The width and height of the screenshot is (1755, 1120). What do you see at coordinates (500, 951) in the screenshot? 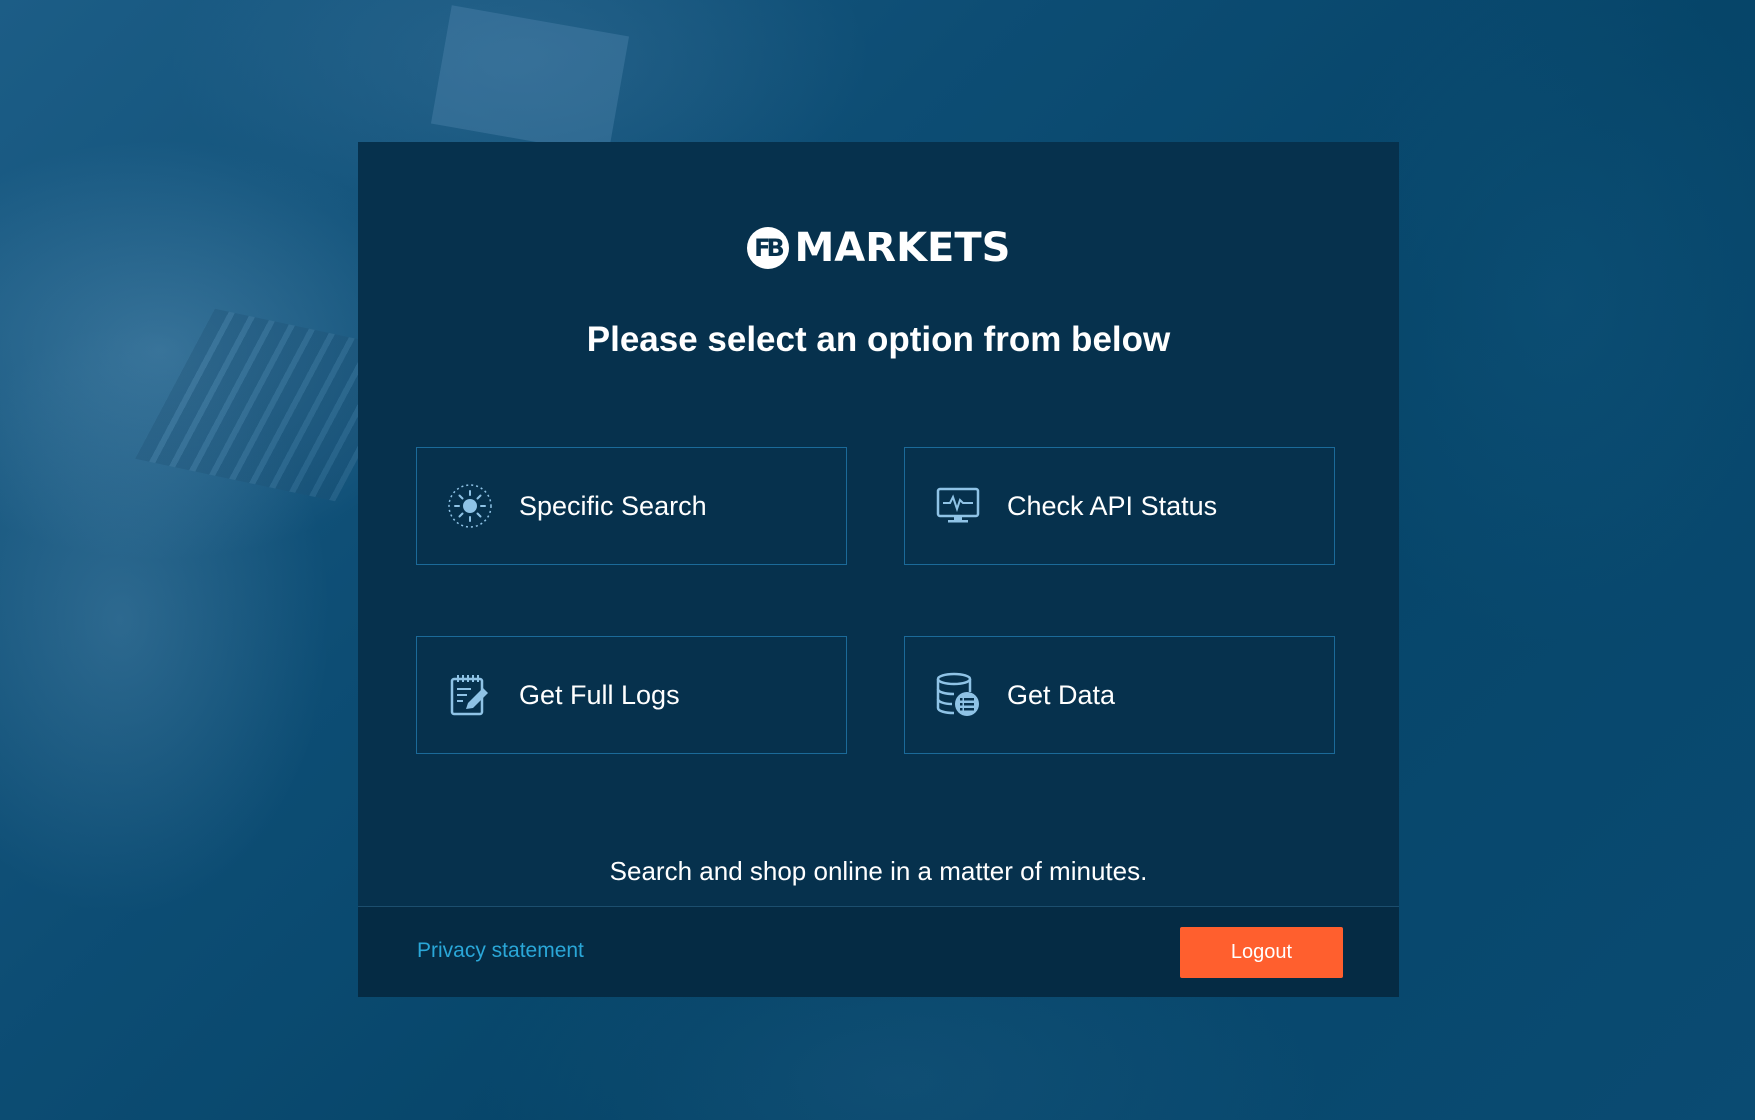
I see `privacy-statement-link: Privacy statement` at bounding box center [500, 951].